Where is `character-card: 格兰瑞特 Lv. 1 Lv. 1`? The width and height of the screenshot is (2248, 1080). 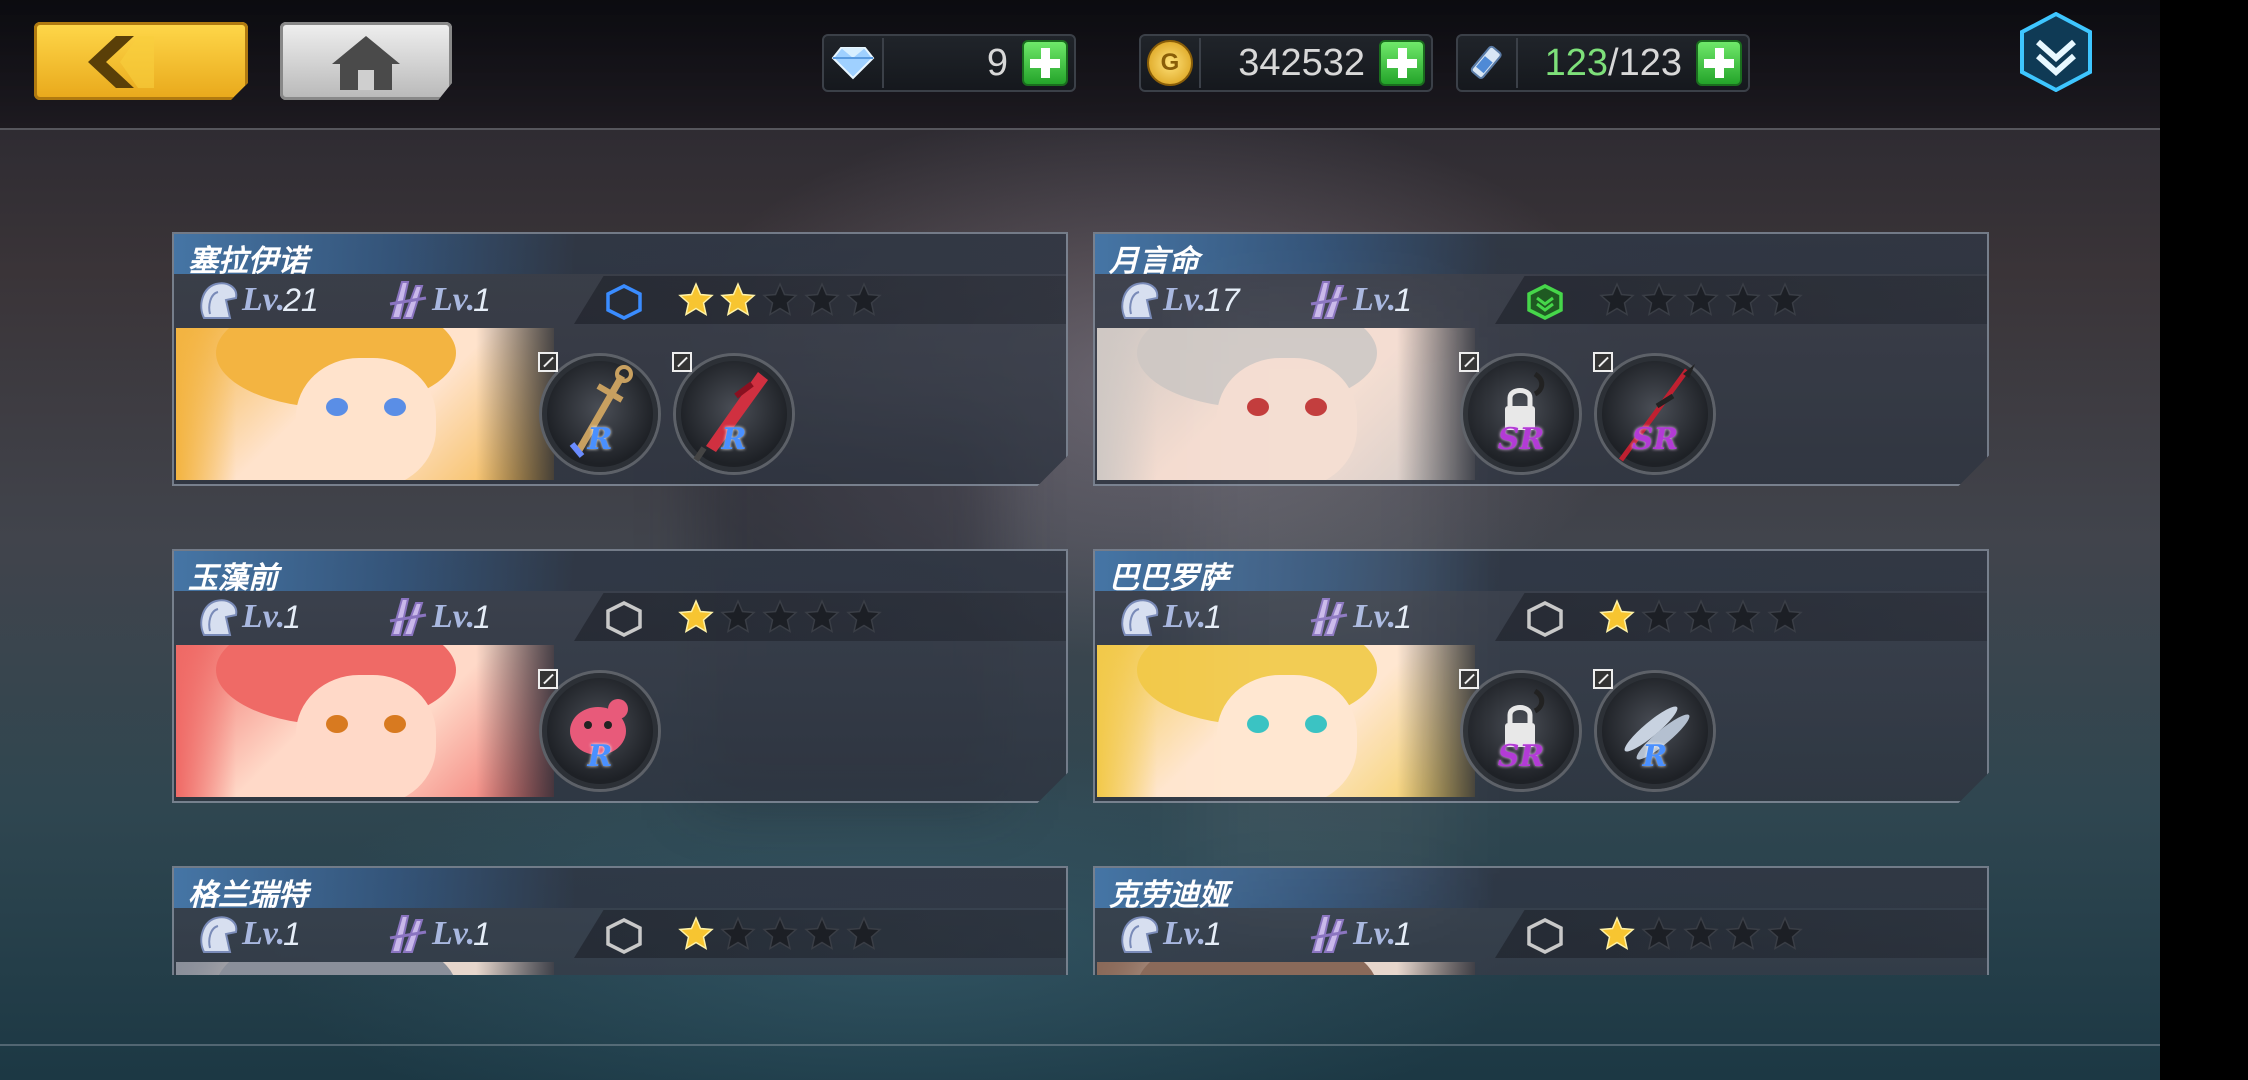
character-card: 格兰瑞特 Lv. 1 Lv. 1 is located at coordinates (620, 920).